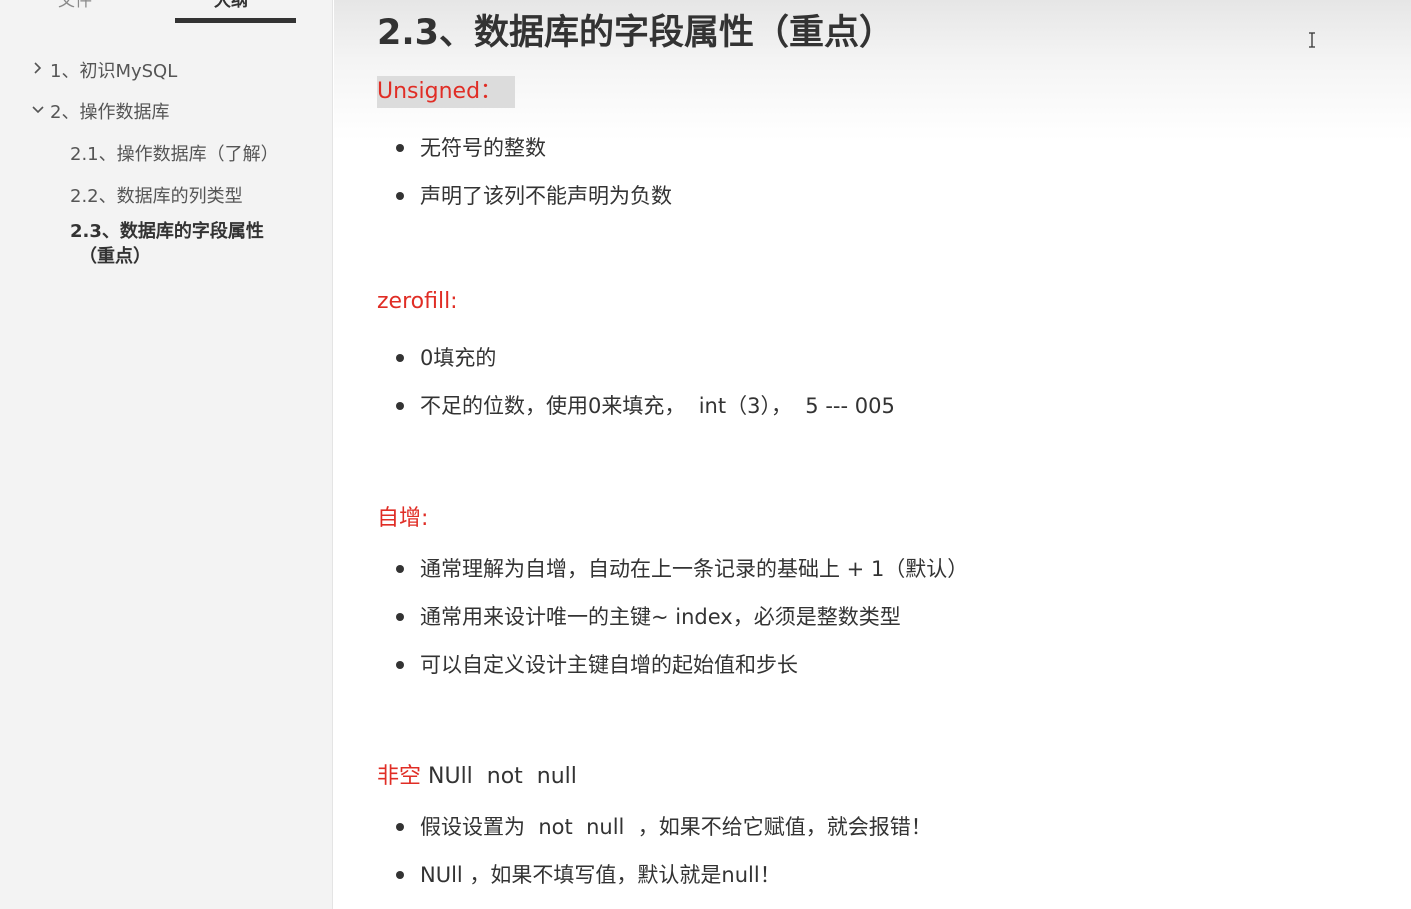 Image resolution: width=1411 pixels, height=909 pixels. I want to click on list-item-text: NUll ，如果不填写值，默认就是null！, so click(600, 875).